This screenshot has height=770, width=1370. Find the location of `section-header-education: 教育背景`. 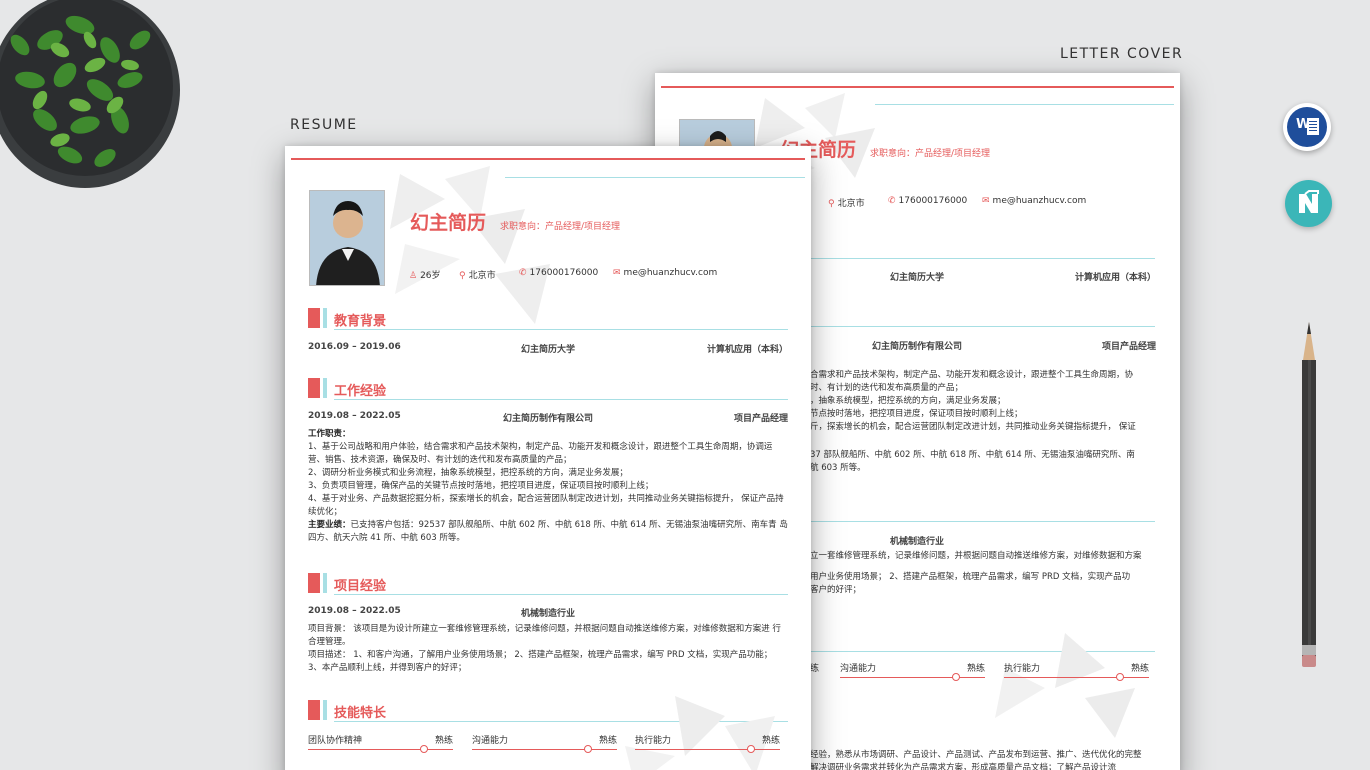

section-header-education: 教育背景 is located at coordinates (548, 319).